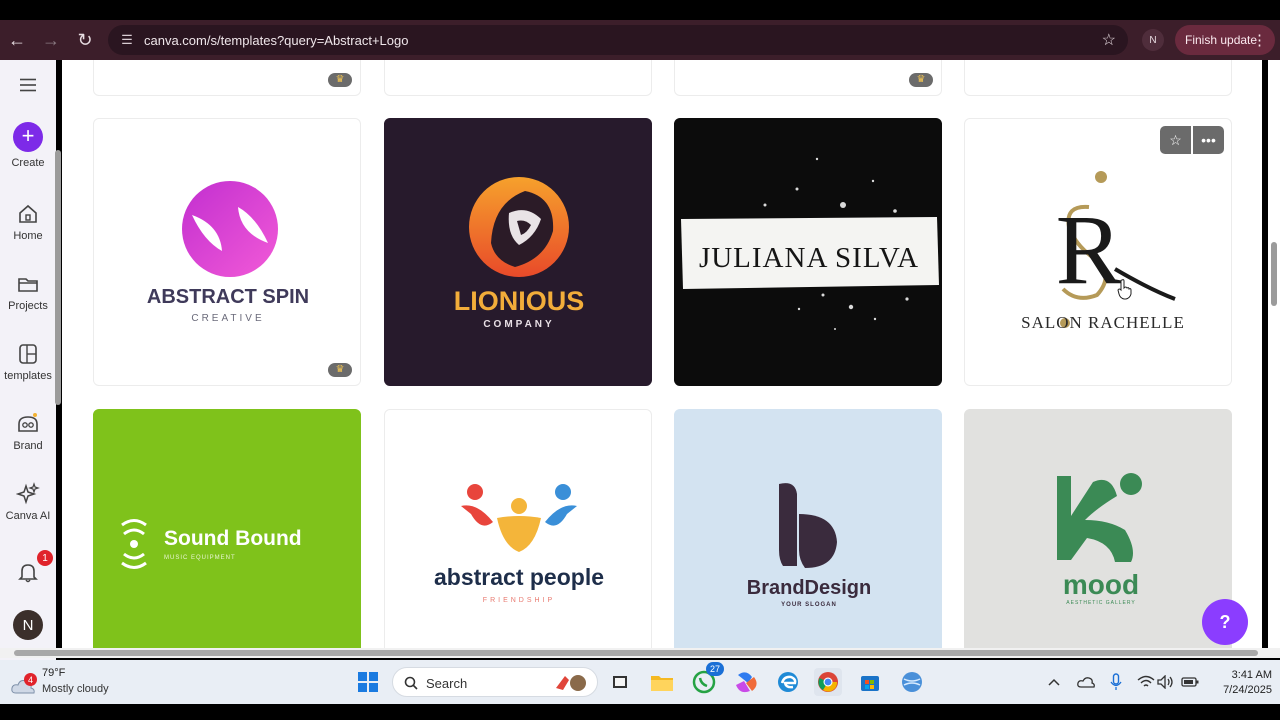 The height and width of the screenshot is (720, 1280). What do you see at coordinates (28, 446) in the screenshot?
I see `sidebar-item-label: Brand` at bounding box center [28, 446].